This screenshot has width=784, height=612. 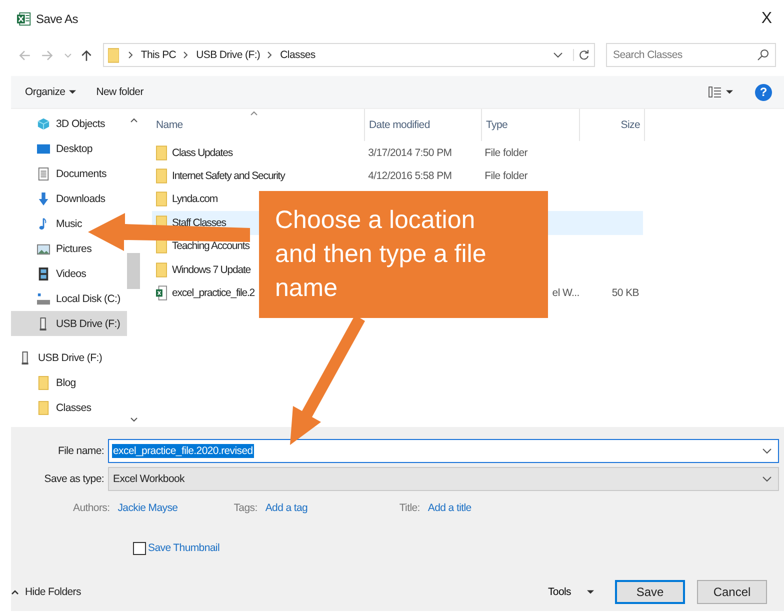 What do you see at coordinates (246, 508) in the screenshot?
I see `tags-label: Tags:` at bounding box center [246, 508].